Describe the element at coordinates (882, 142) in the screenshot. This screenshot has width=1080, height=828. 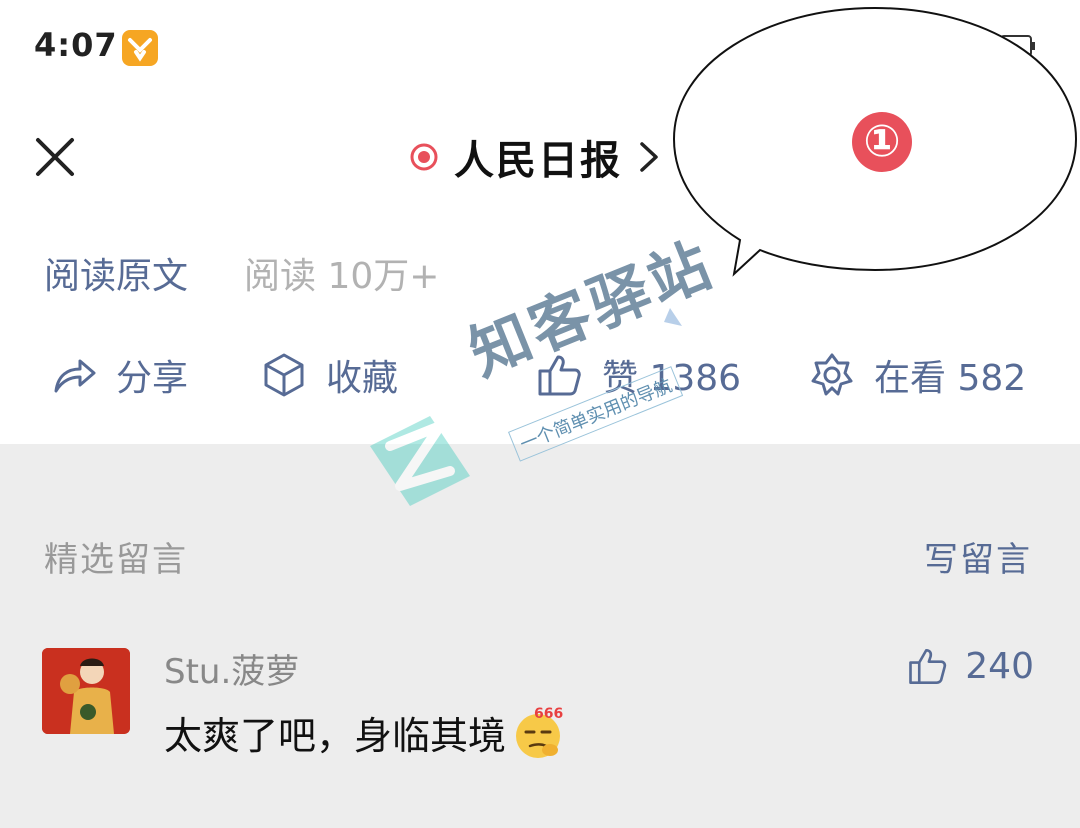
I see `annotation-number: ①` at that location.